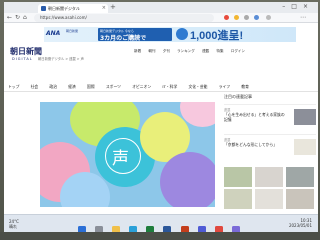 The image size is (320, 240). I want to click on header-link: ランキング, so click(186, 51).